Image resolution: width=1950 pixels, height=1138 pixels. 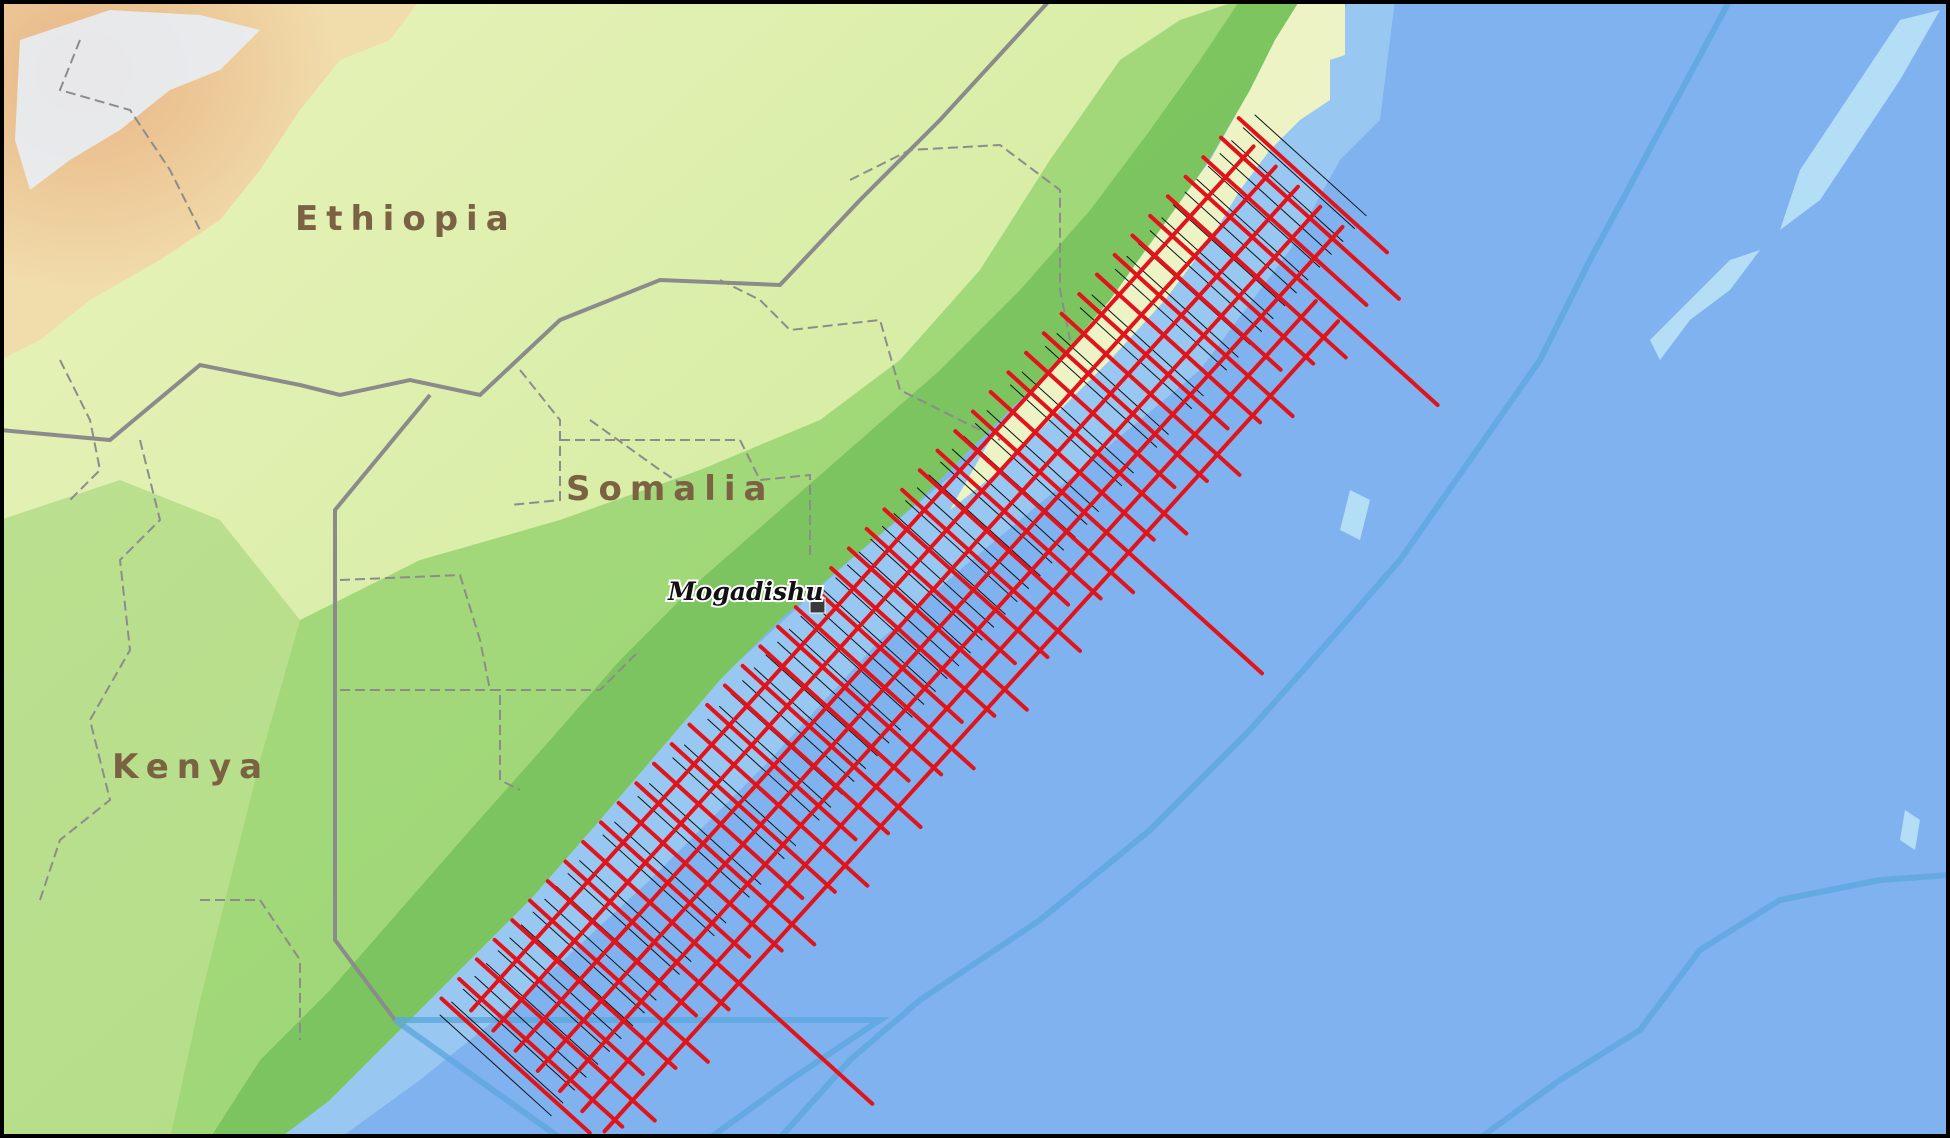 I want to click on label-kenya: Kenya, so click(x=191, y=767).